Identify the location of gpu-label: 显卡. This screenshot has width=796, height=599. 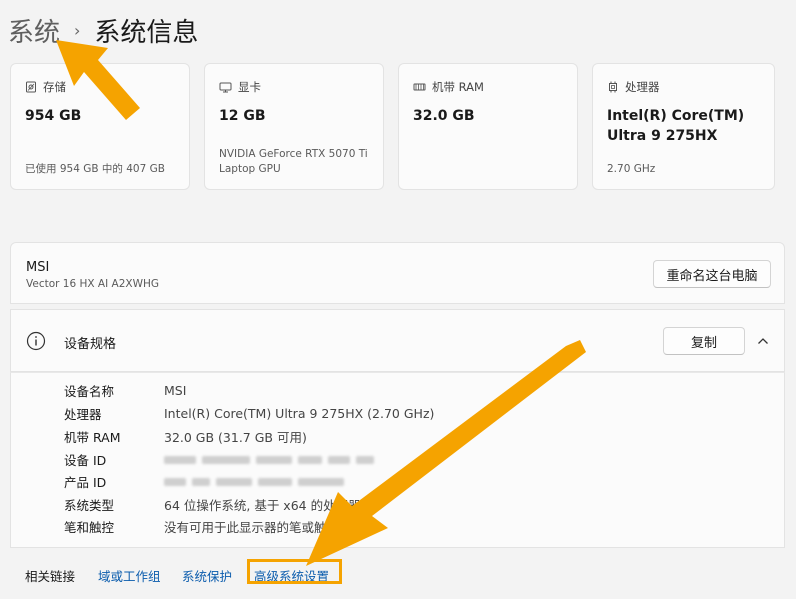
(249, 87).